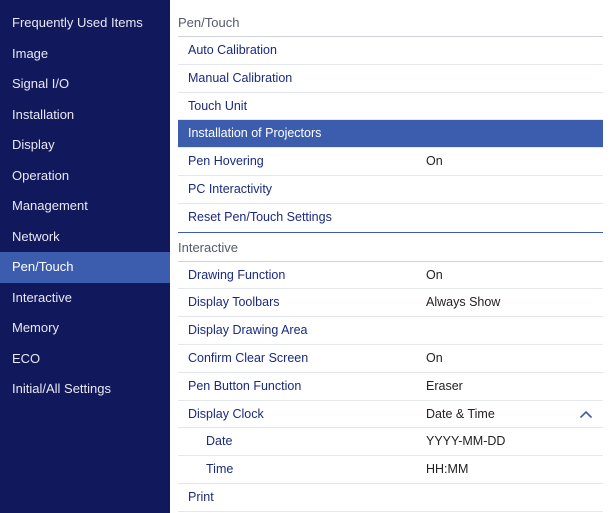  What do you see at coordinates (218, 105) in the screenshot?
I see `menu-item-label: Touch Unit` at bounding box center [218, 105].